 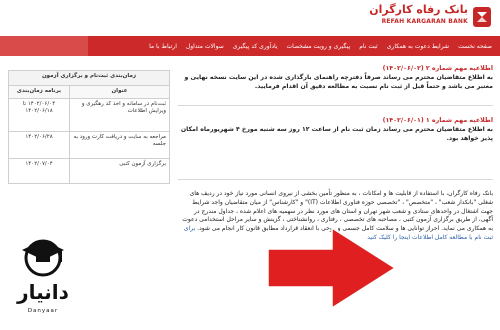 I want to click on watermark-brand-en: Danyaar, so click(x=43, y=311).